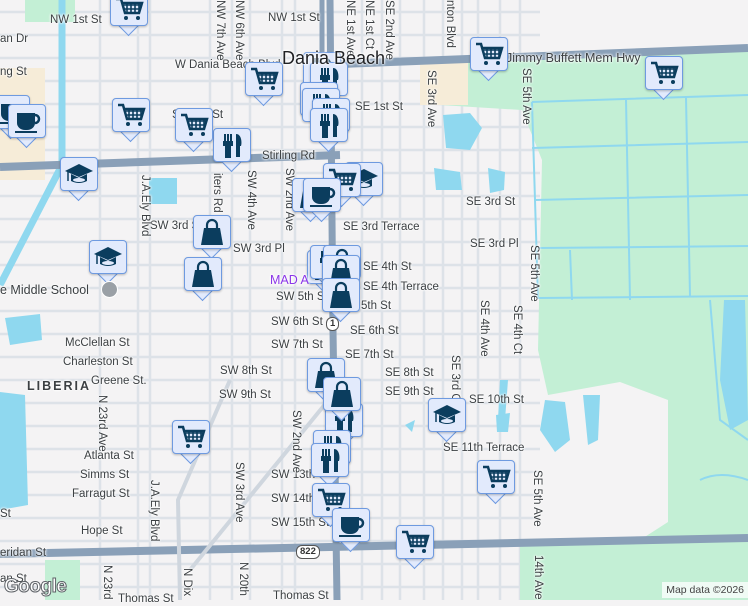 Image resolution: width=748 pixels, height=606 pixels. Describe the element at coordinates (484, 328) in the screenshot. I see `avenue-label: SE 4th Ave` at that location.